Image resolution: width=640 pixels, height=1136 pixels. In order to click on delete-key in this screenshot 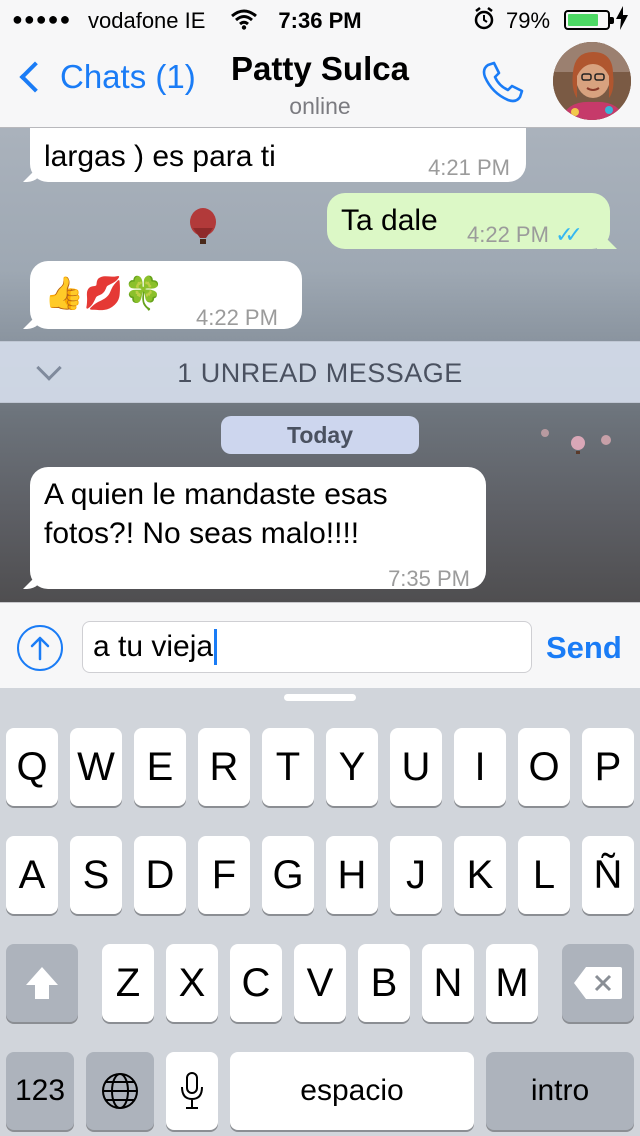, I will do `click(598, 983)`.